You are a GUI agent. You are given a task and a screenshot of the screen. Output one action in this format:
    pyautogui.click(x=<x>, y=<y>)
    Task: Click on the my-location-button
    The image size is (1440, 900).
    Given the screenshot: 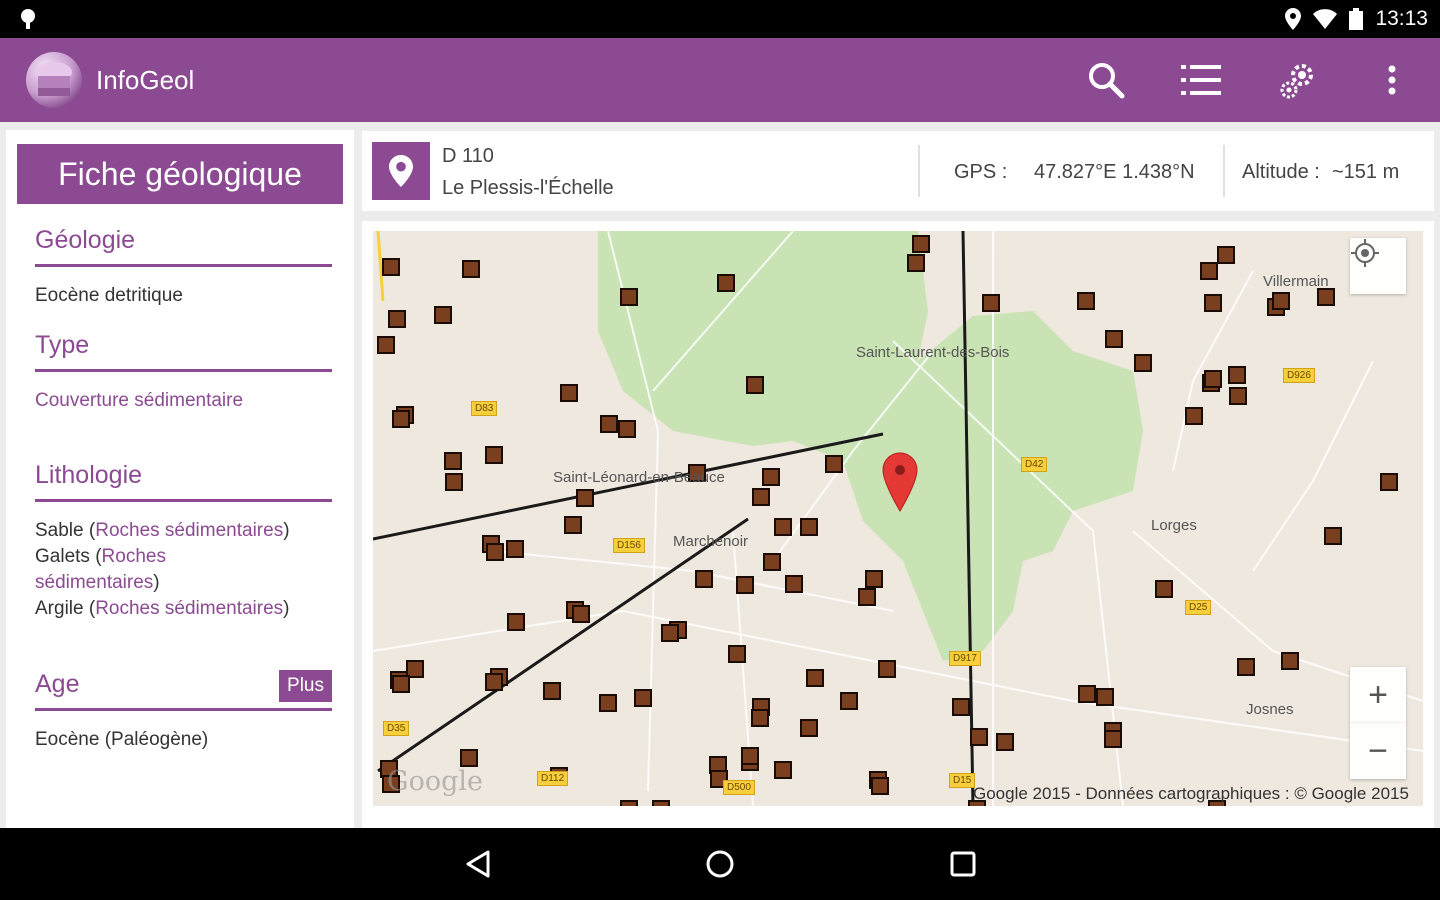 What is the action you would take?
    pyautogui.click(x=1378, y=266)
    